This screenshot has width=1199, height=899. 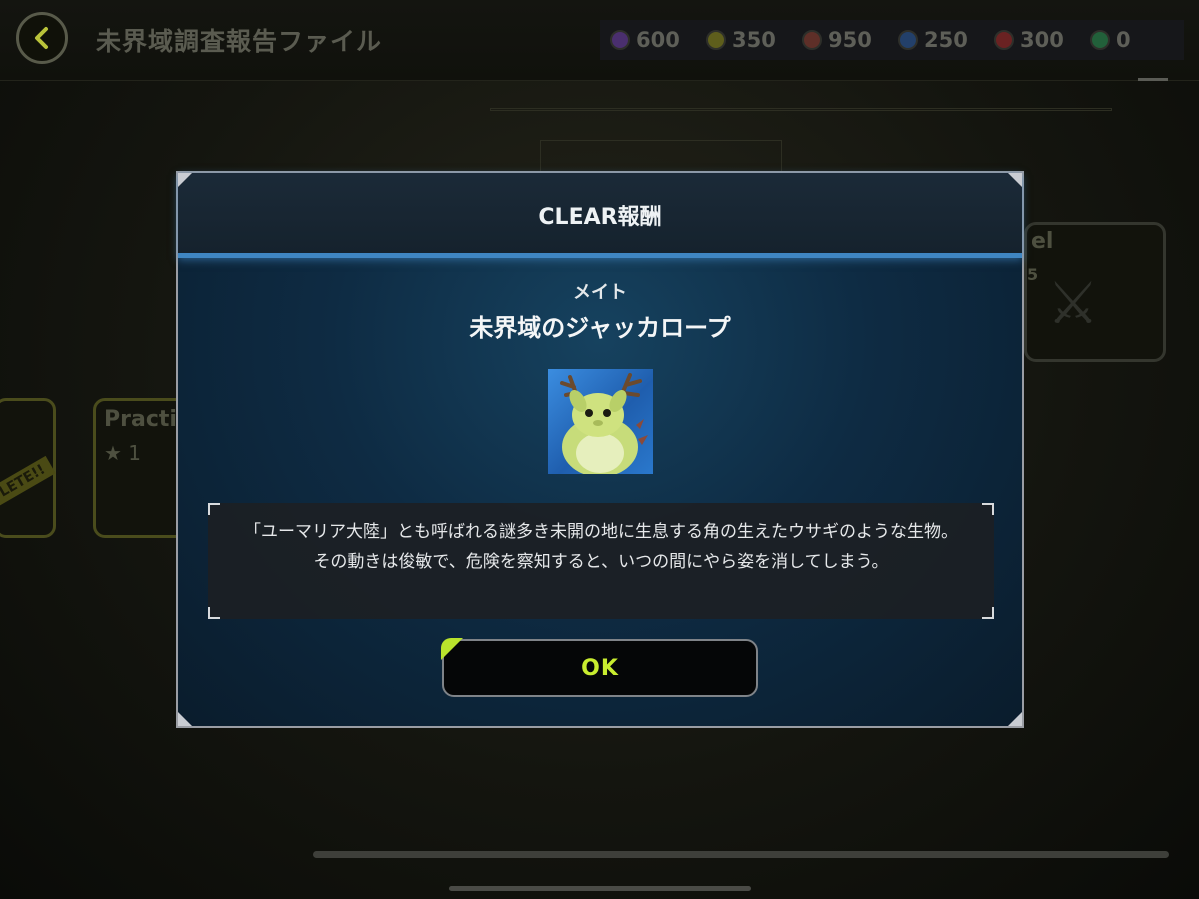 What do you see at coordinates (661, 156) in the screenshot?
I see `bg-panel` at bounding box center [661, 156].